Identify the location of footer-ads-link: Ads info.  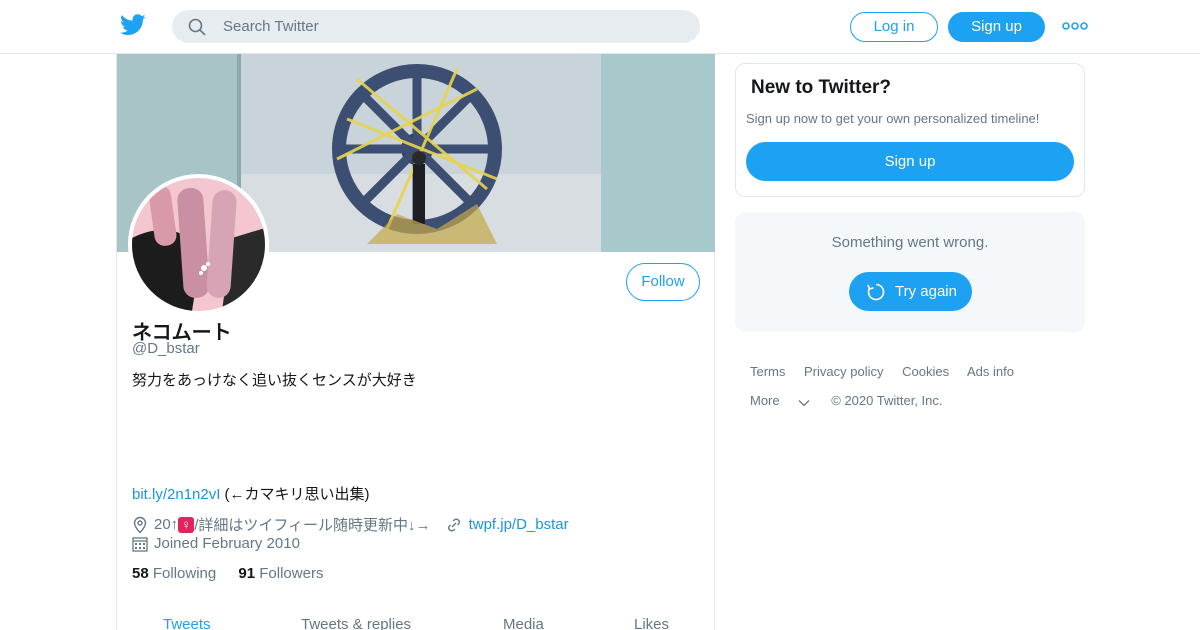
(990, 371).